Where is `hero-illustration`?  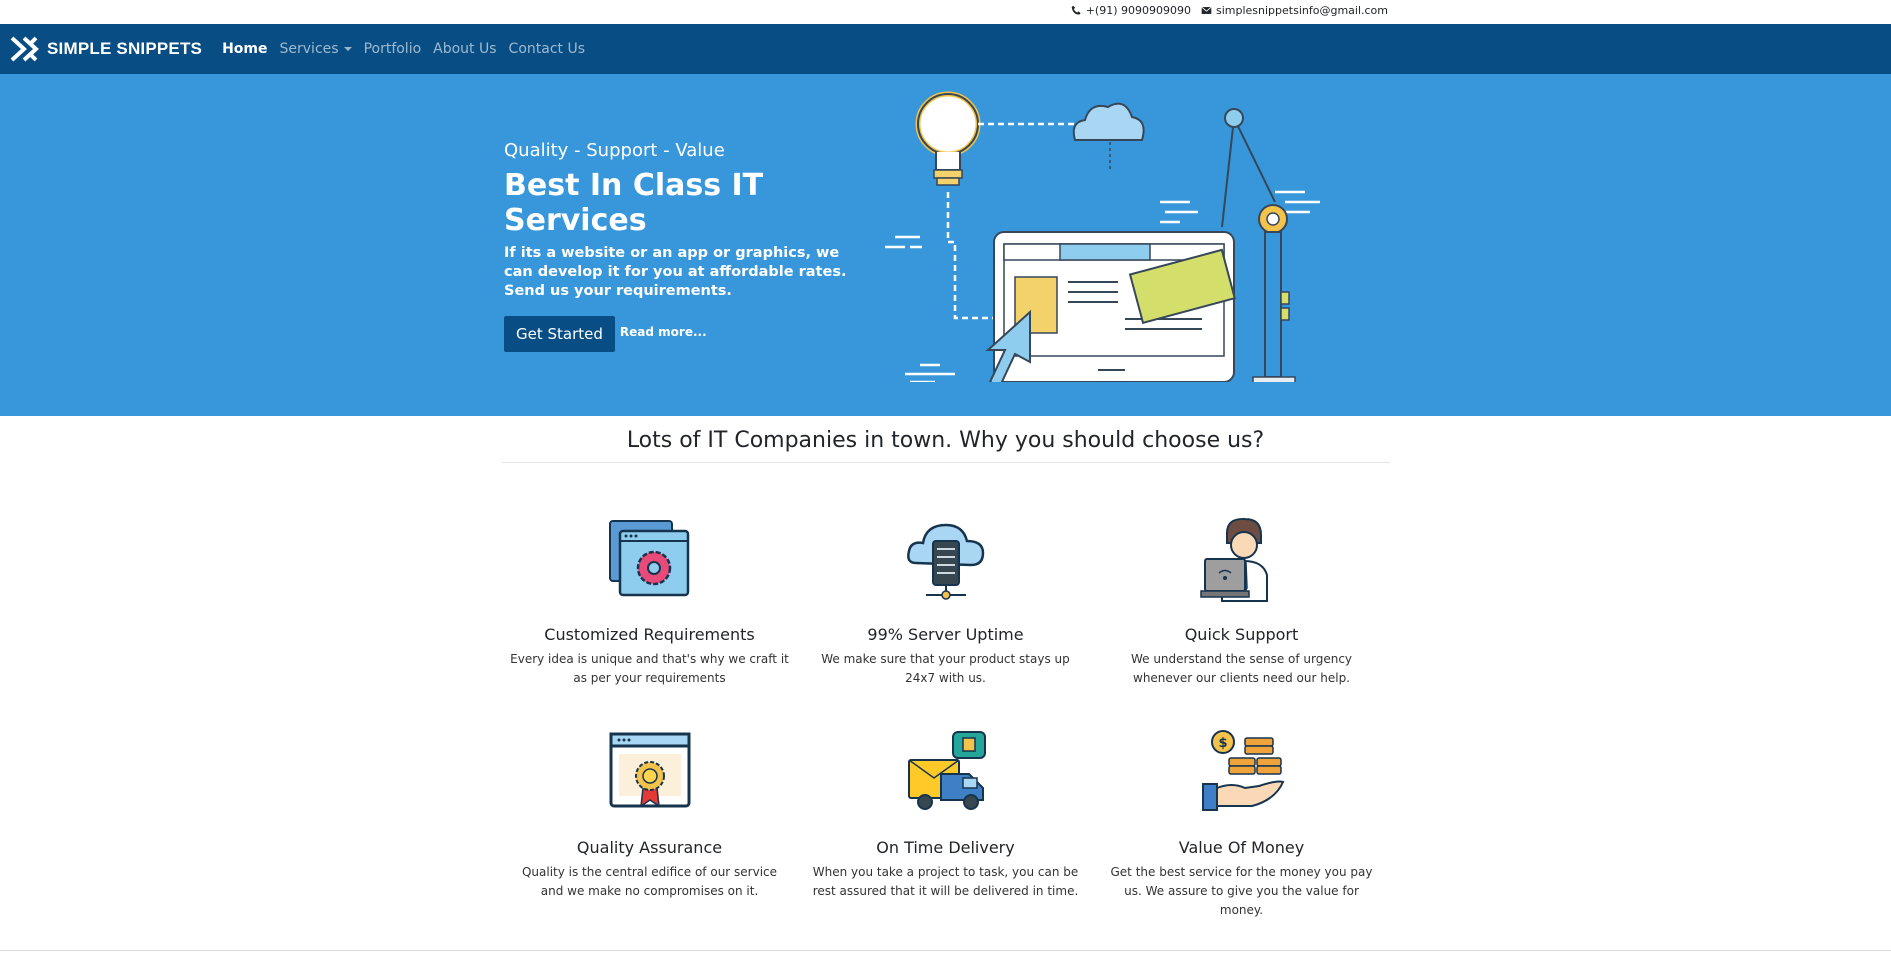 hero-illustration is located at coordinates (1102, 236).